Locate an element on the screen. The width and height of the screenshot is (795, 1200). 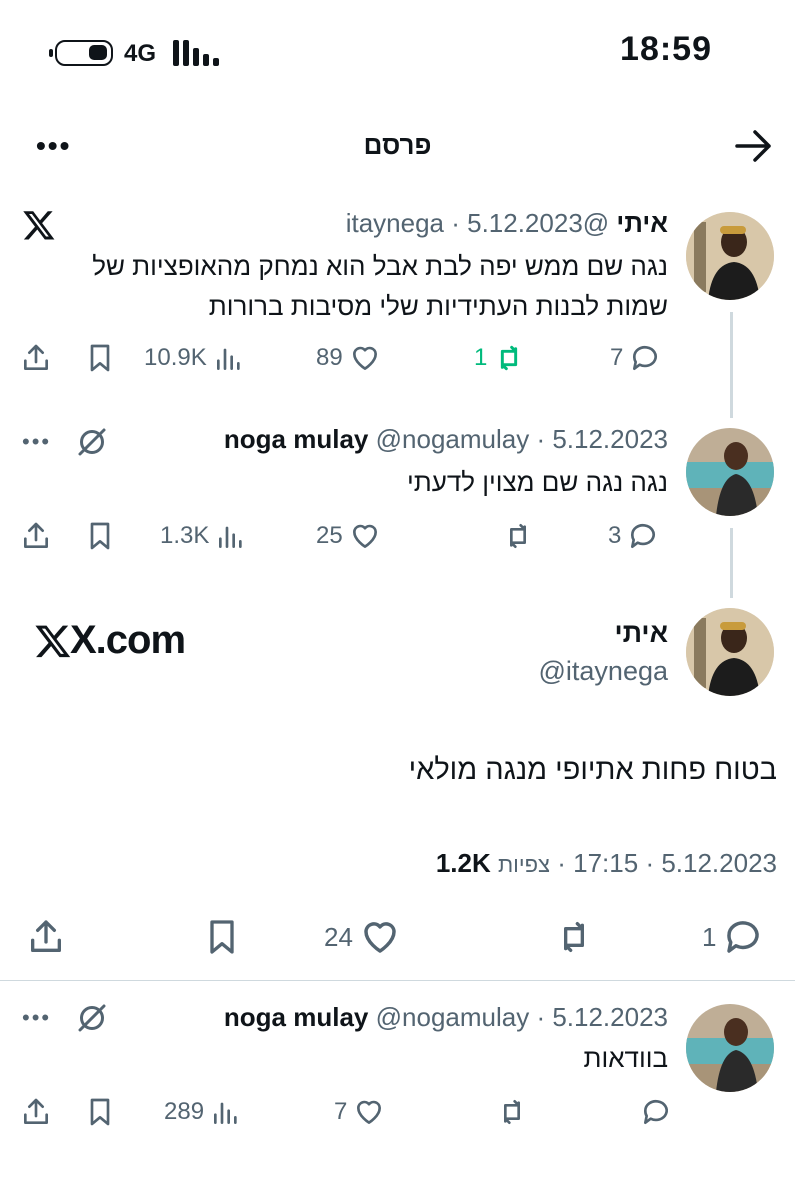
retweet-button: 1 is located at coordinates (499, 358).